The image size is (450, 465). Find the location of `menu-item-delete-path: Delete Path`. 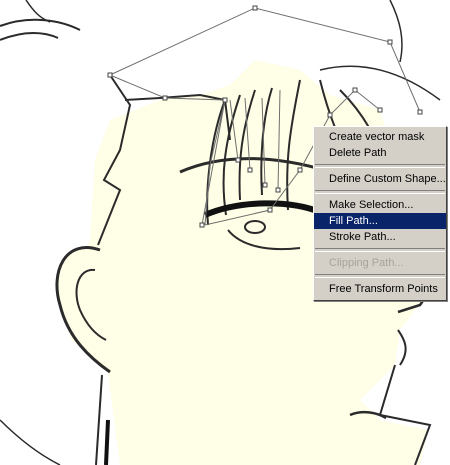

menu-item-delete-path: Delete Path is located at coordinates (380, 153).